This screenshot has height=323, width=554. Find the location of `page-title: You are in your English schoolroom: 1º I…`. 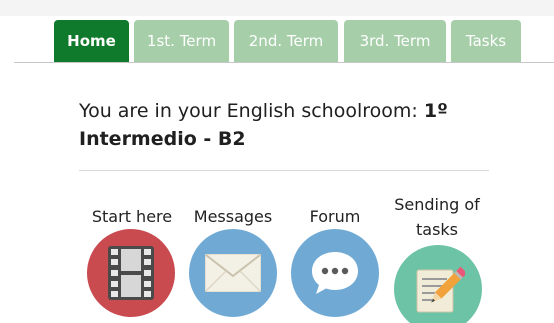

page-title: You are in your English schoolroom: 1º I… is located at coordinates (299, 125).